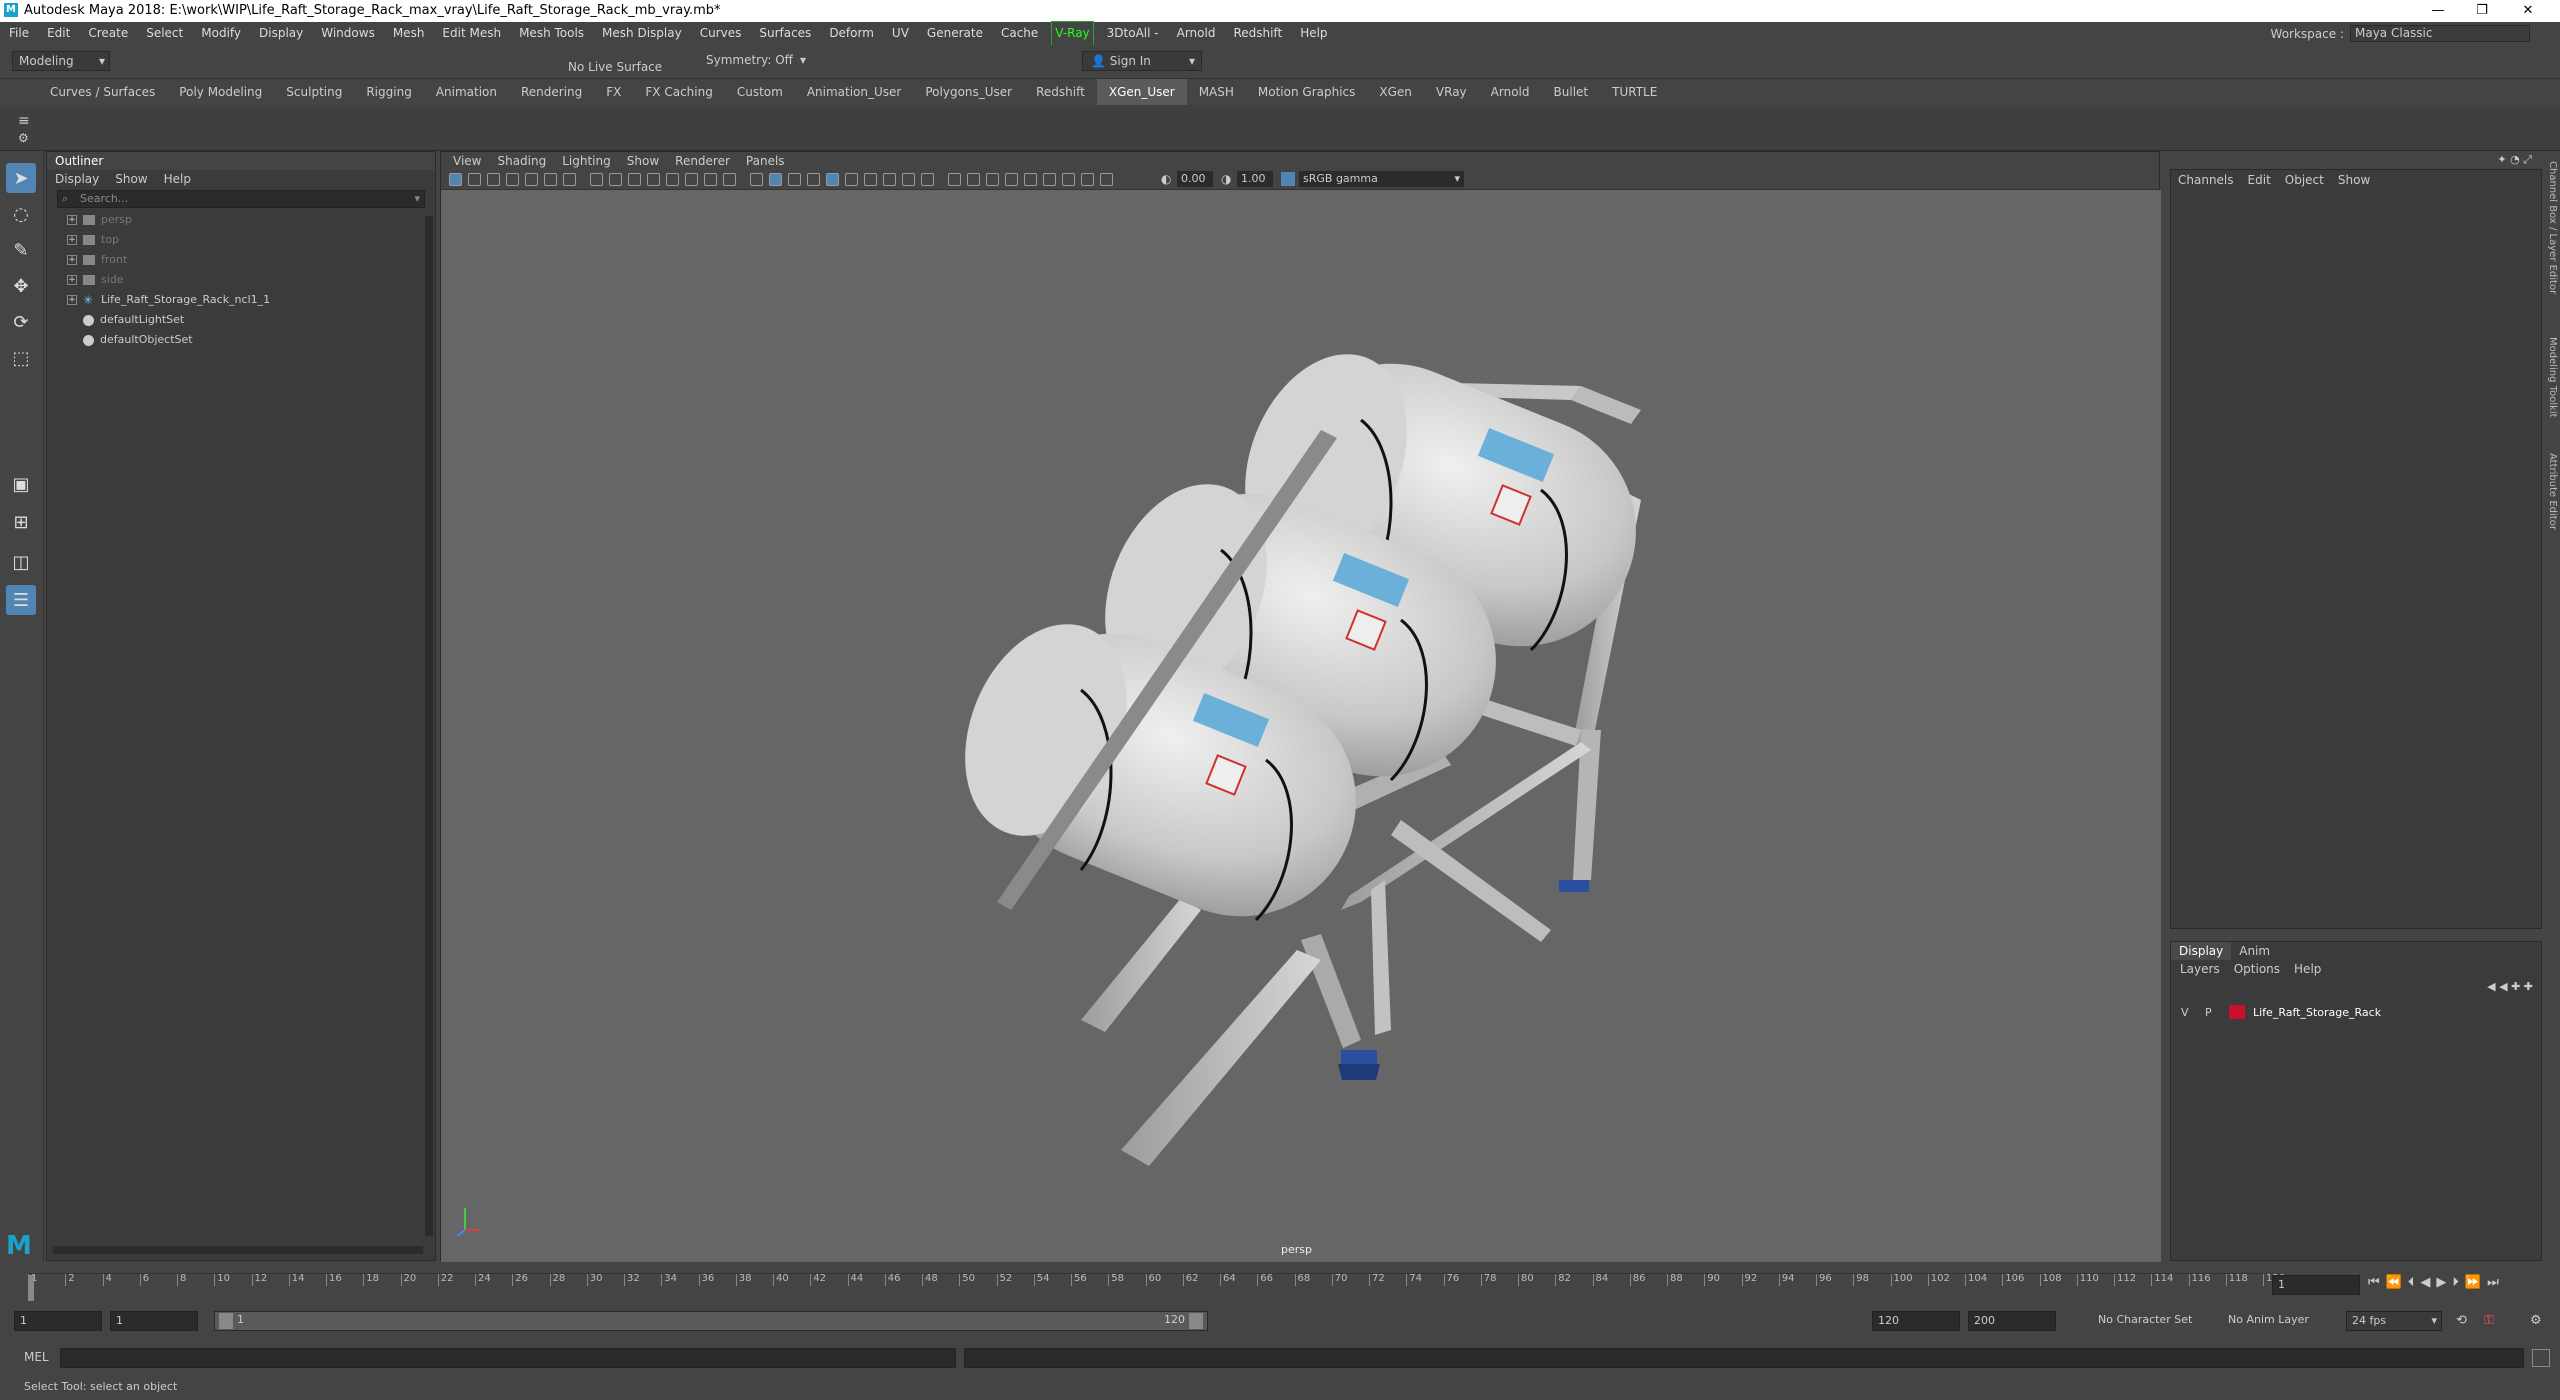 The height and width of the screenshot is (1400, 2560). I want to click on menu-generate: Generate, so click(955, 33).